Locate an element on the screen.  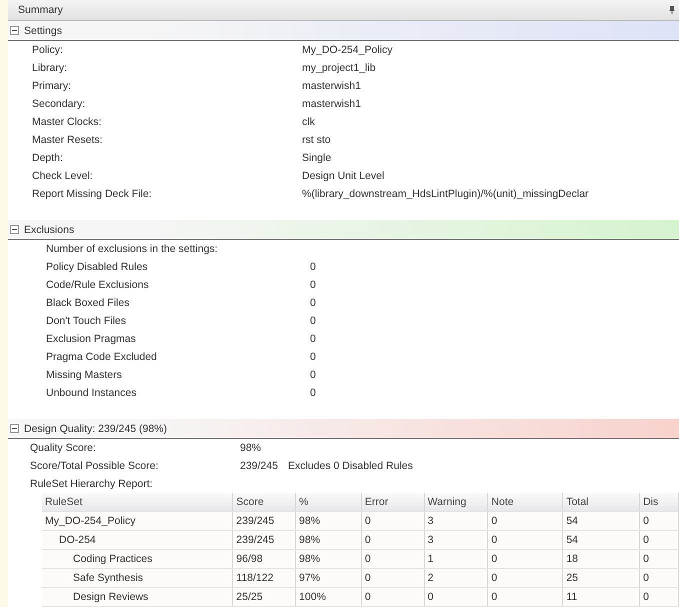
field-label: Unbound Instances is located at coordinates (92, 393).